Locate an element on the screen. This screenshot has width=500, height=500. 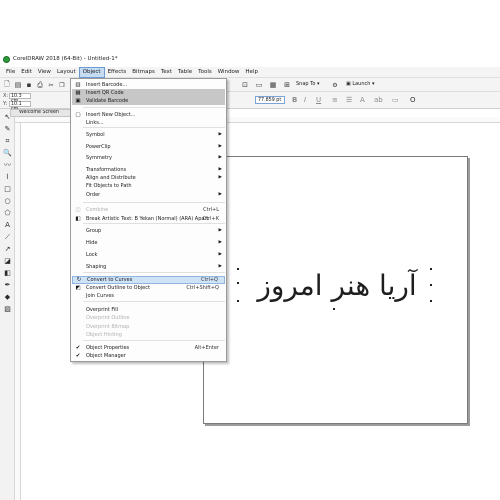
menu-item-validate-barcode: ▣ Validate Barcode is located at coordinates (148, 101).